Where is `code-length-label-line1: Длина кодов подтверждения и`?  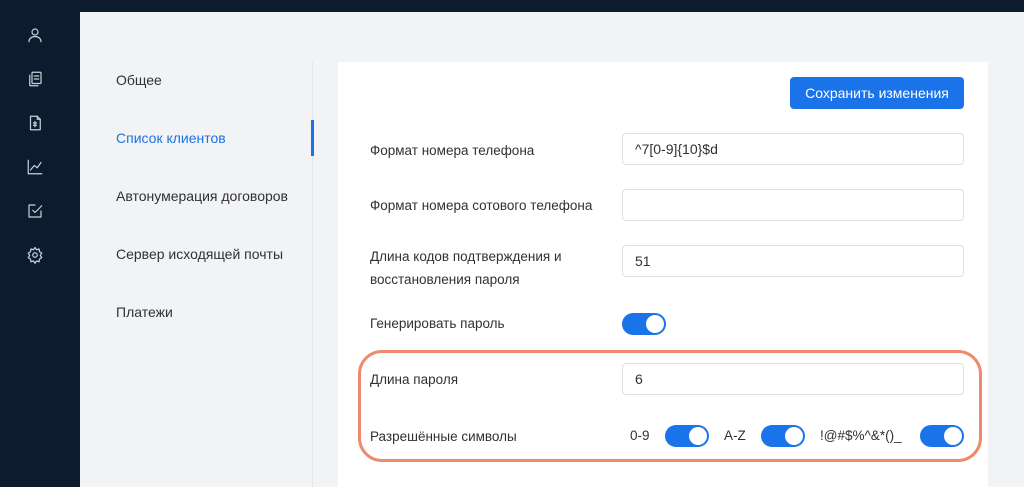
code-length-label-line1: Длина кодов подтверждения и is located at coordinates (466, 256).